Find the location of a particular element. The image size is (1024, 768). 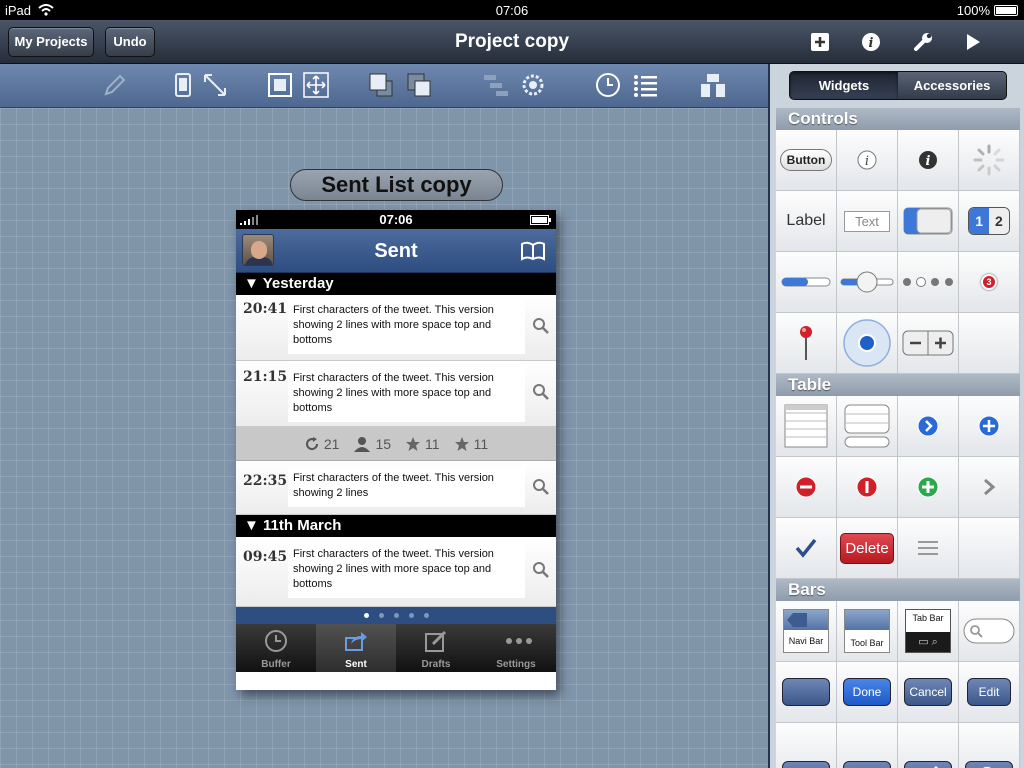

hierarchy-icon is located at coordinates (496, 85).